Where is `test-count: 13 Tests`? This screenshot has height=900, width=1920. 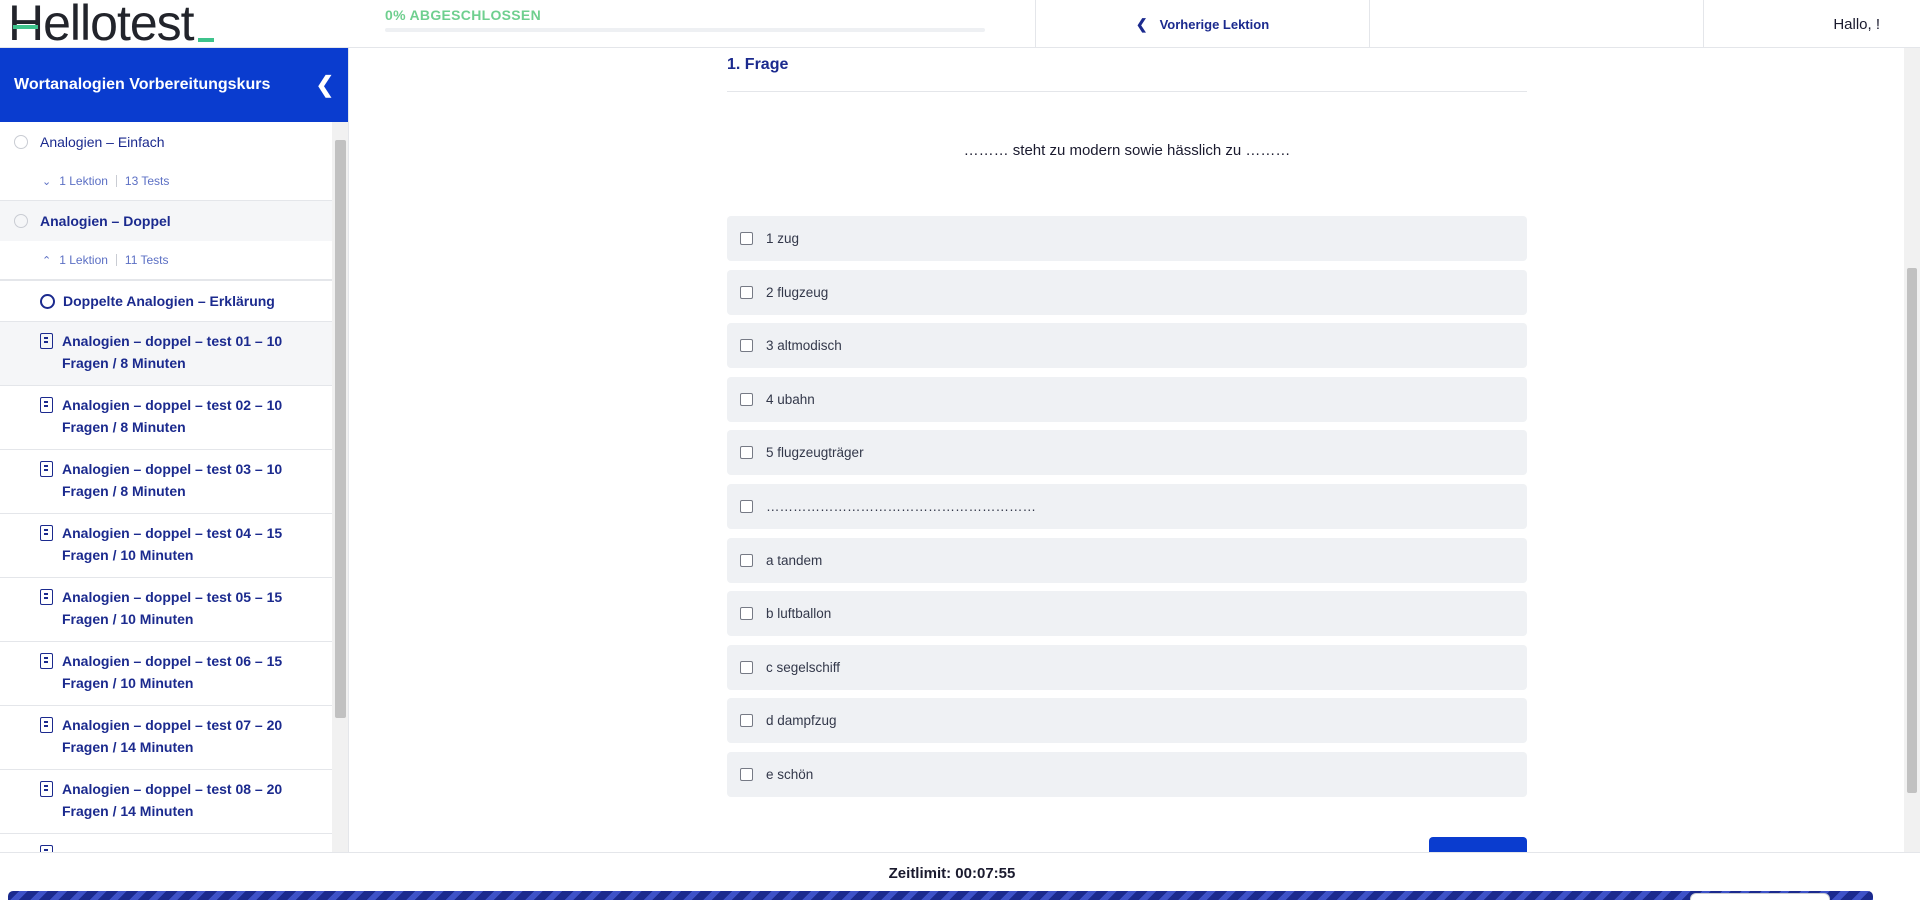 test-count: 13 Tests is located at coordinates (147, 181).